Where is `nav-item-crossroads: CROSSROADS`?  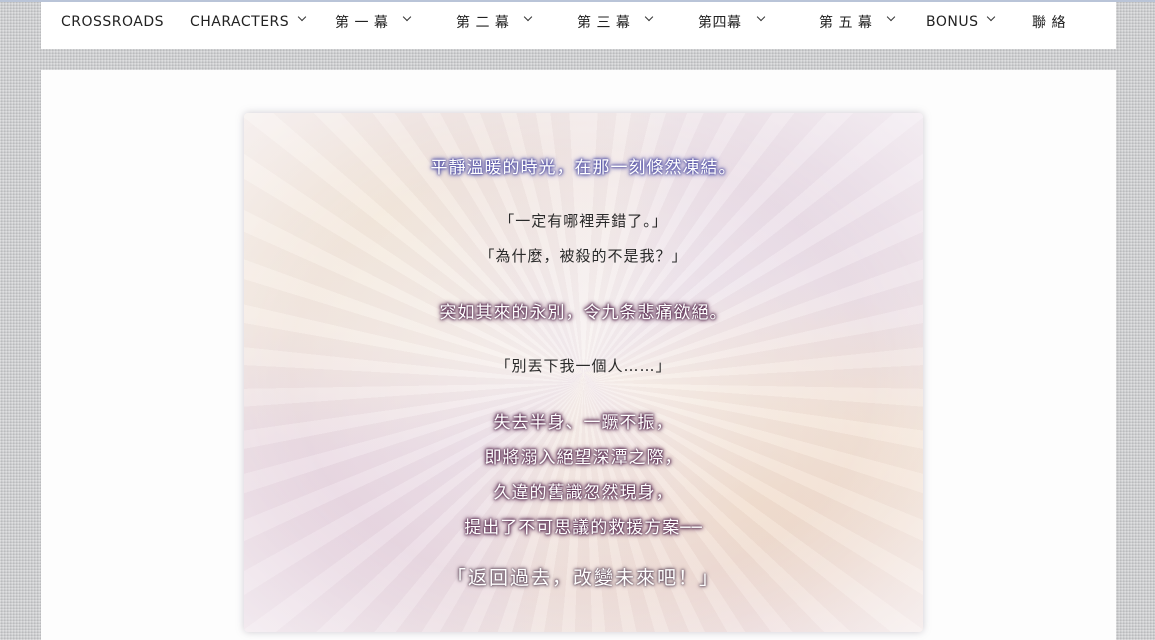
nav-item-crossroads: CROSSROADS is located at coordinates (112, 22).